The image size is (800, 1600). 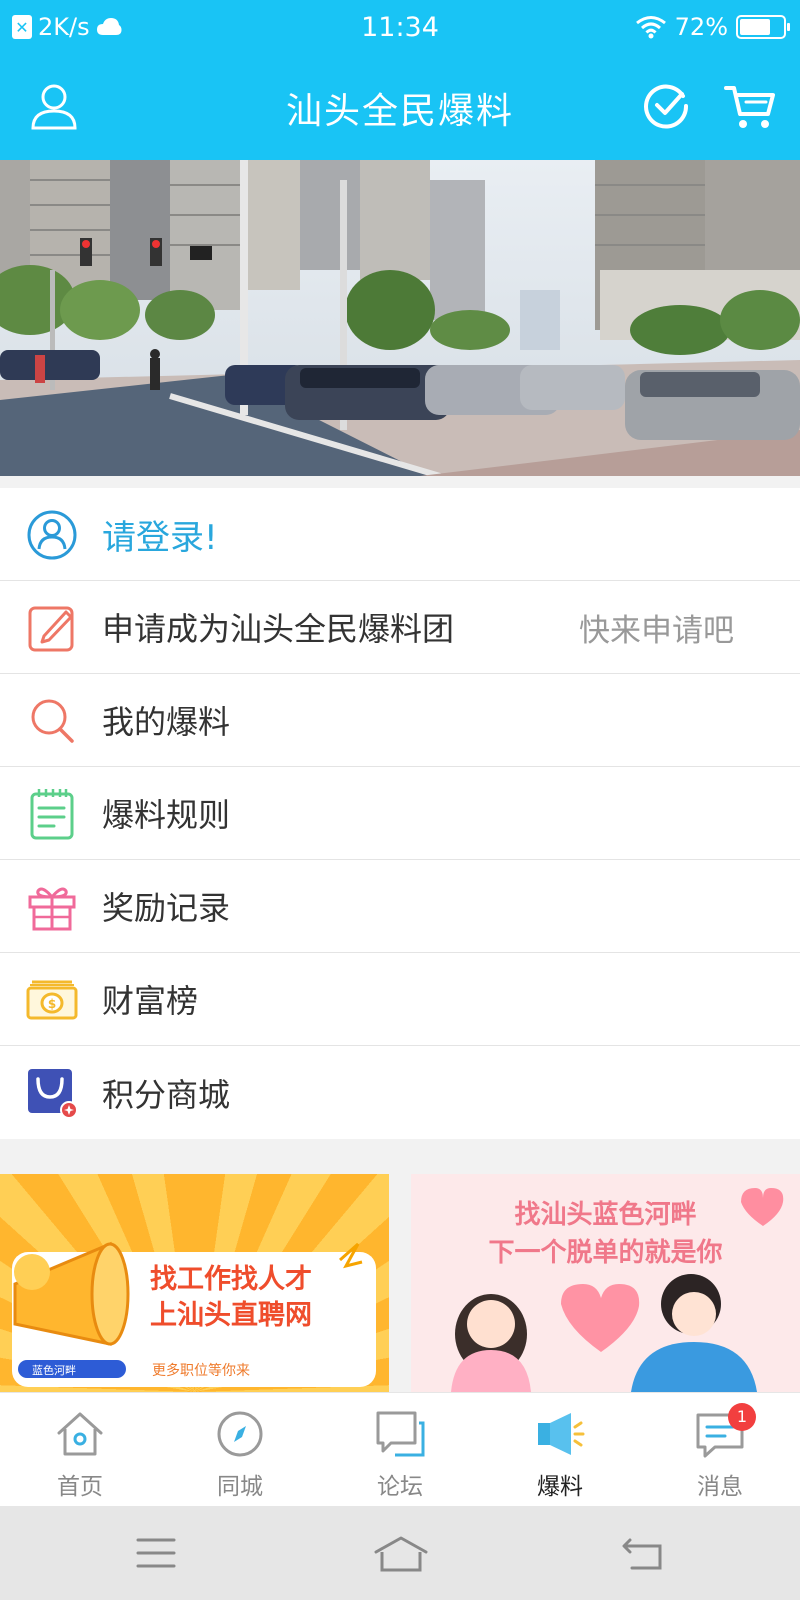 I want to click on compass-icon, so click(x=240, y=1434).